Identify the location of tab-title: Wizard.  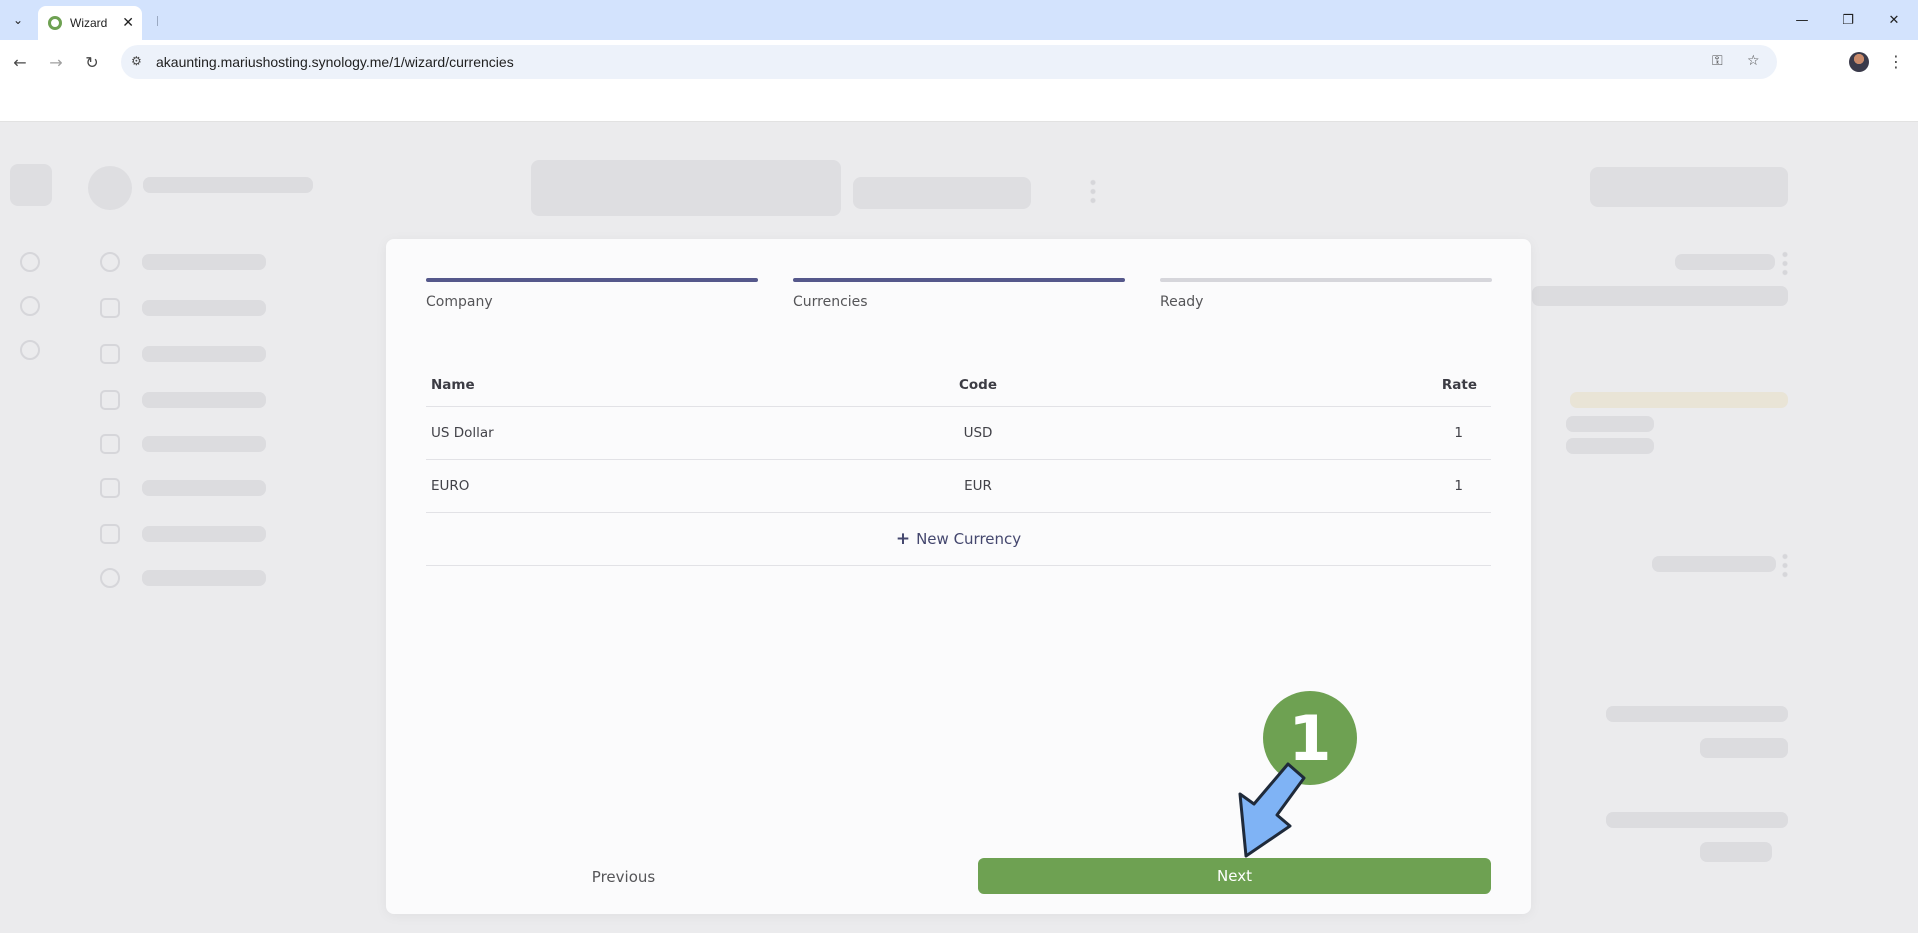
(89, 23).